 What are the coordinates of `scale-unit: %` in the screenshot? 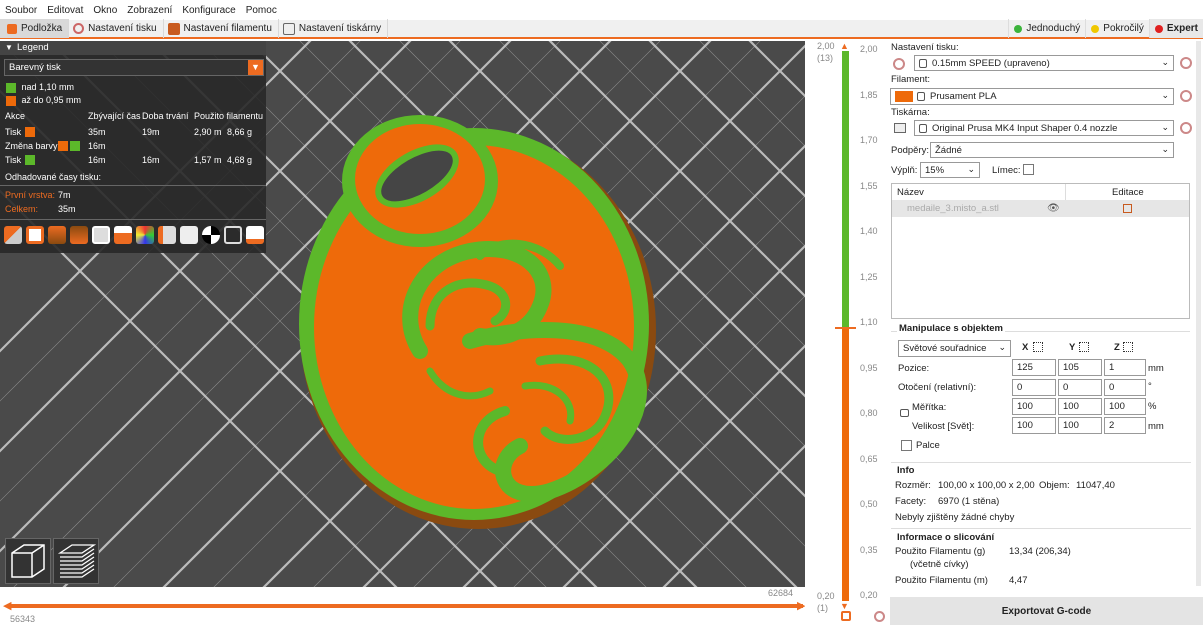 It's located at (1152, 406).